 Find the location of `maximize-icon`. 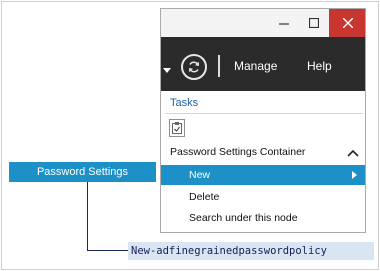

maximize-icon is located at coordinates (314, 23).